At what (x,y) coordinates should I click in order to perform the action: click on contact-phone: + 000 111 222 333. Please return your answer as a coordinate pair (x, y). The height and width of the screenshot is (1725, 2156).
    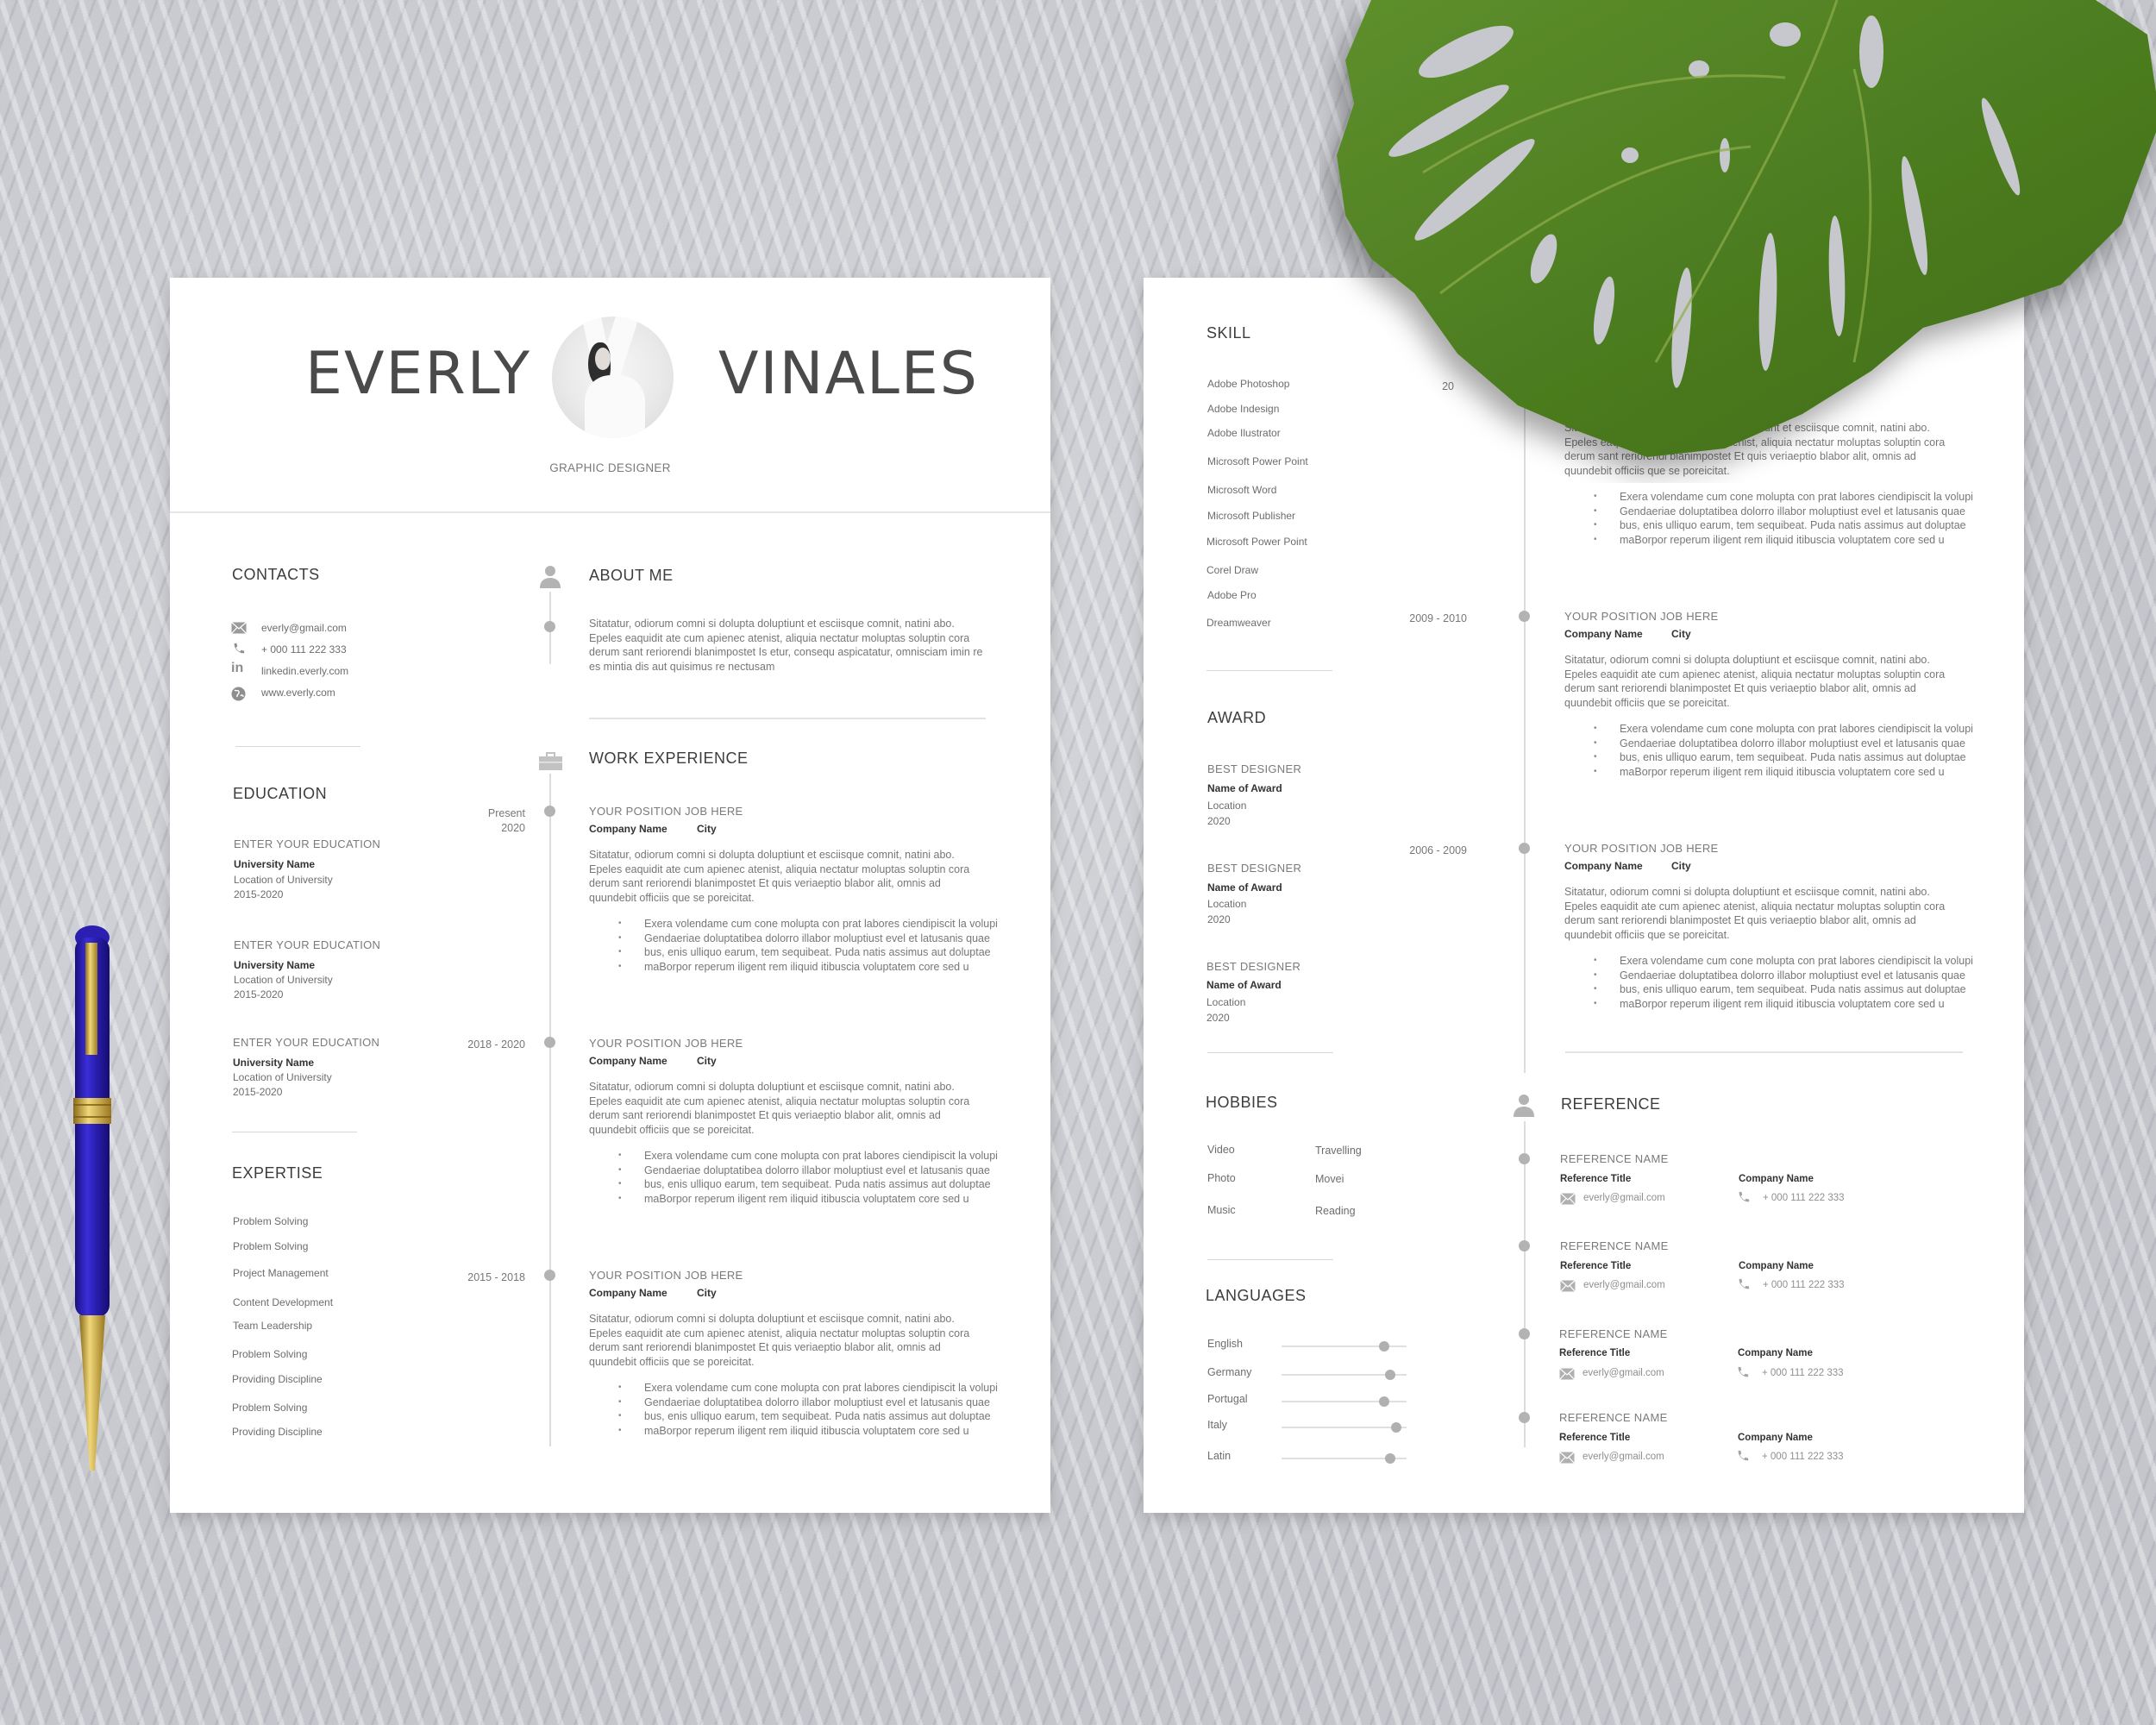
    Looking at the image, I should click on (304, 650).